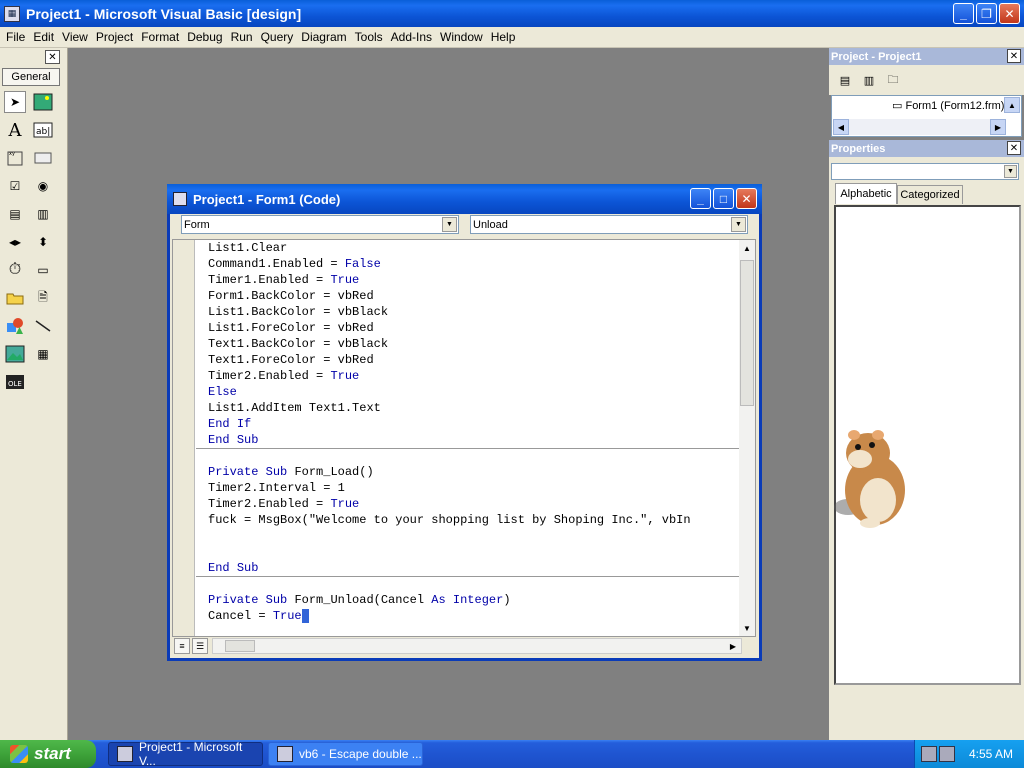  What do you see at coordinates (15, 270) in the screenshot?
I see `timer-tool-icon: ⏱` at bounding box center [15, 270].